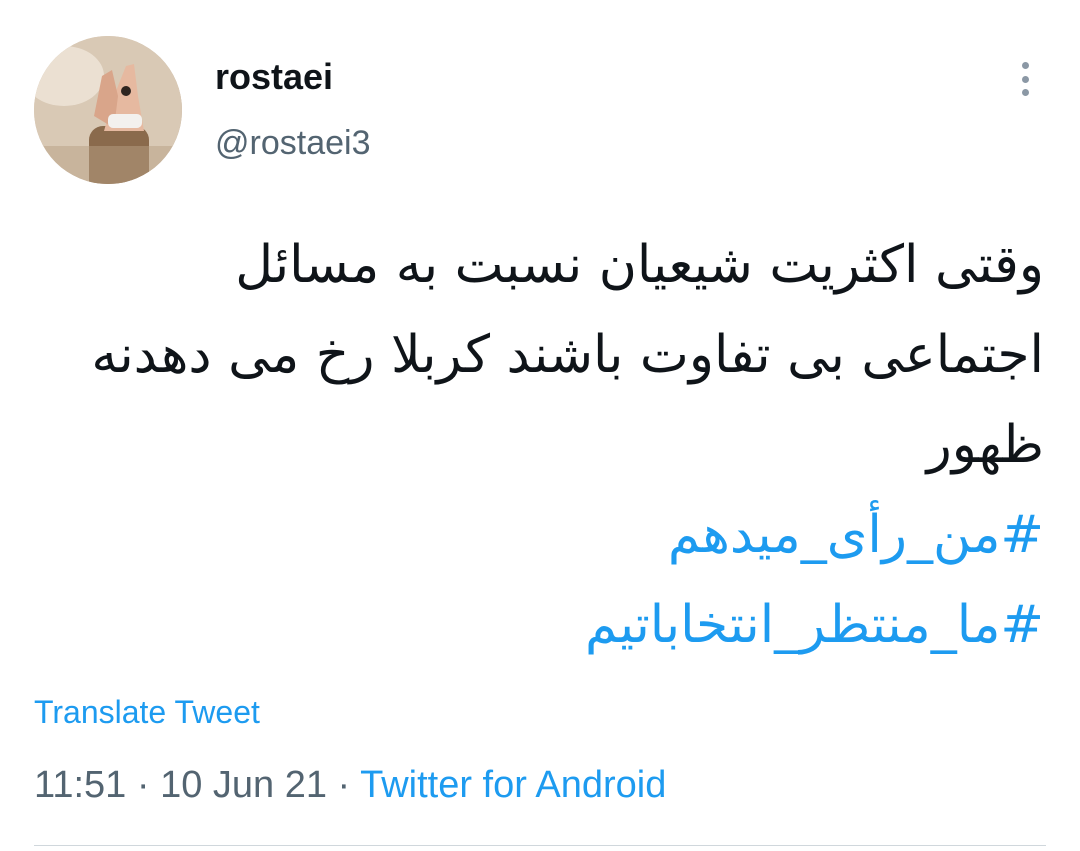 This screenshot has height=851, width=1080. What do you see at coordinates (274, 77) in the screenshot?
I see `display-name: rostaei` at bounding box center [274, 77].